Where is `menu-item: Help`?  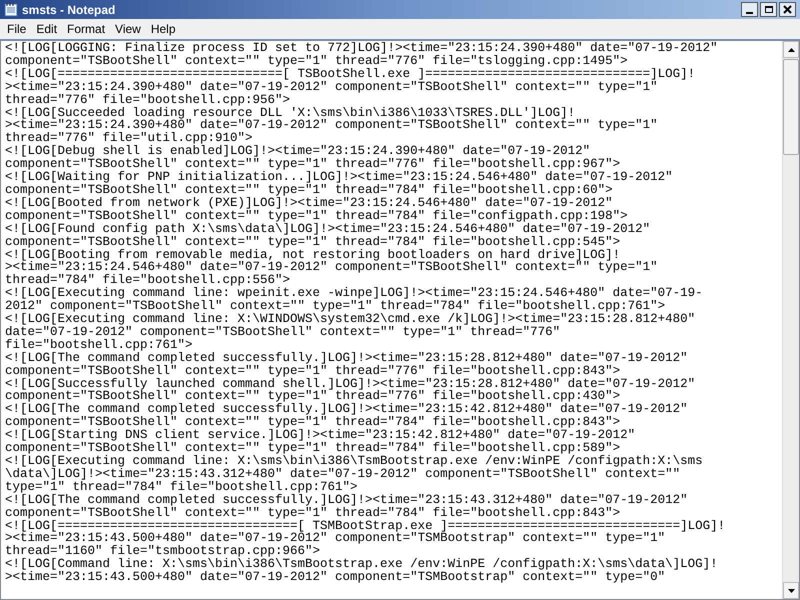 menu-item: Help is located at coordinates (163, 29).